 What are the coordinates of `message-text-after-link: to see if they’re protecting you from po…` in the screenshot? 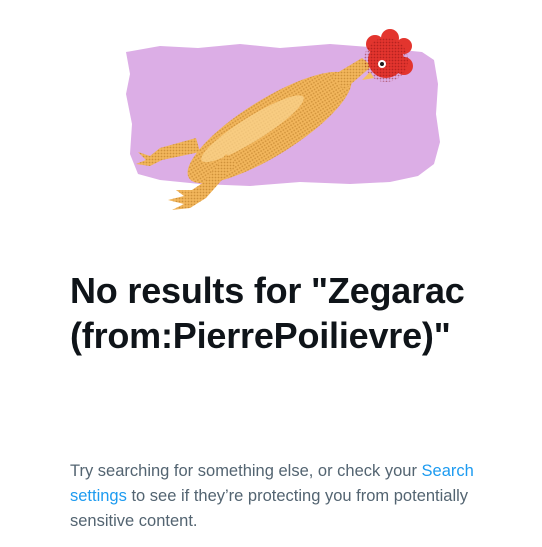 It's located at (269, 508).